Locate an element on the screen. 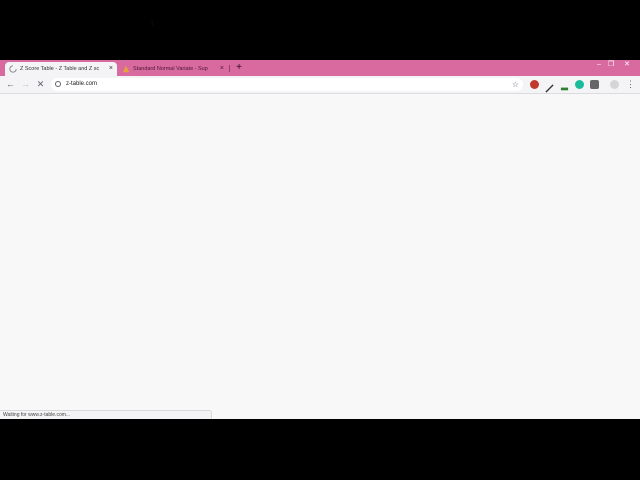  text-cursor-icon: I is located at coordinates (152, 23).